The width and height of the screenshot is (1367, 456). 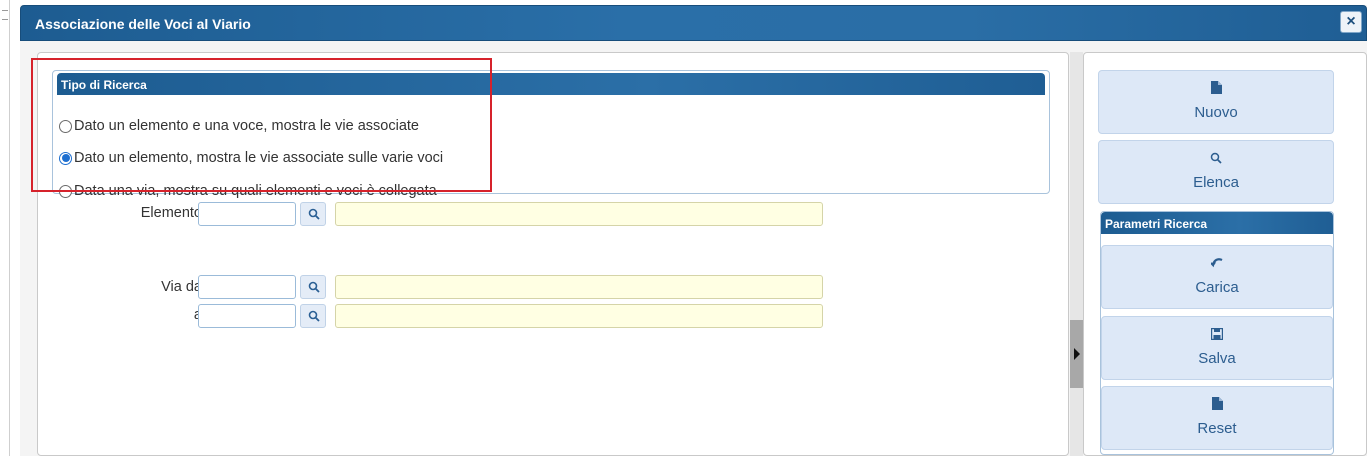 I want to click on carica-button: Carica, so click(x=1217, y=277).